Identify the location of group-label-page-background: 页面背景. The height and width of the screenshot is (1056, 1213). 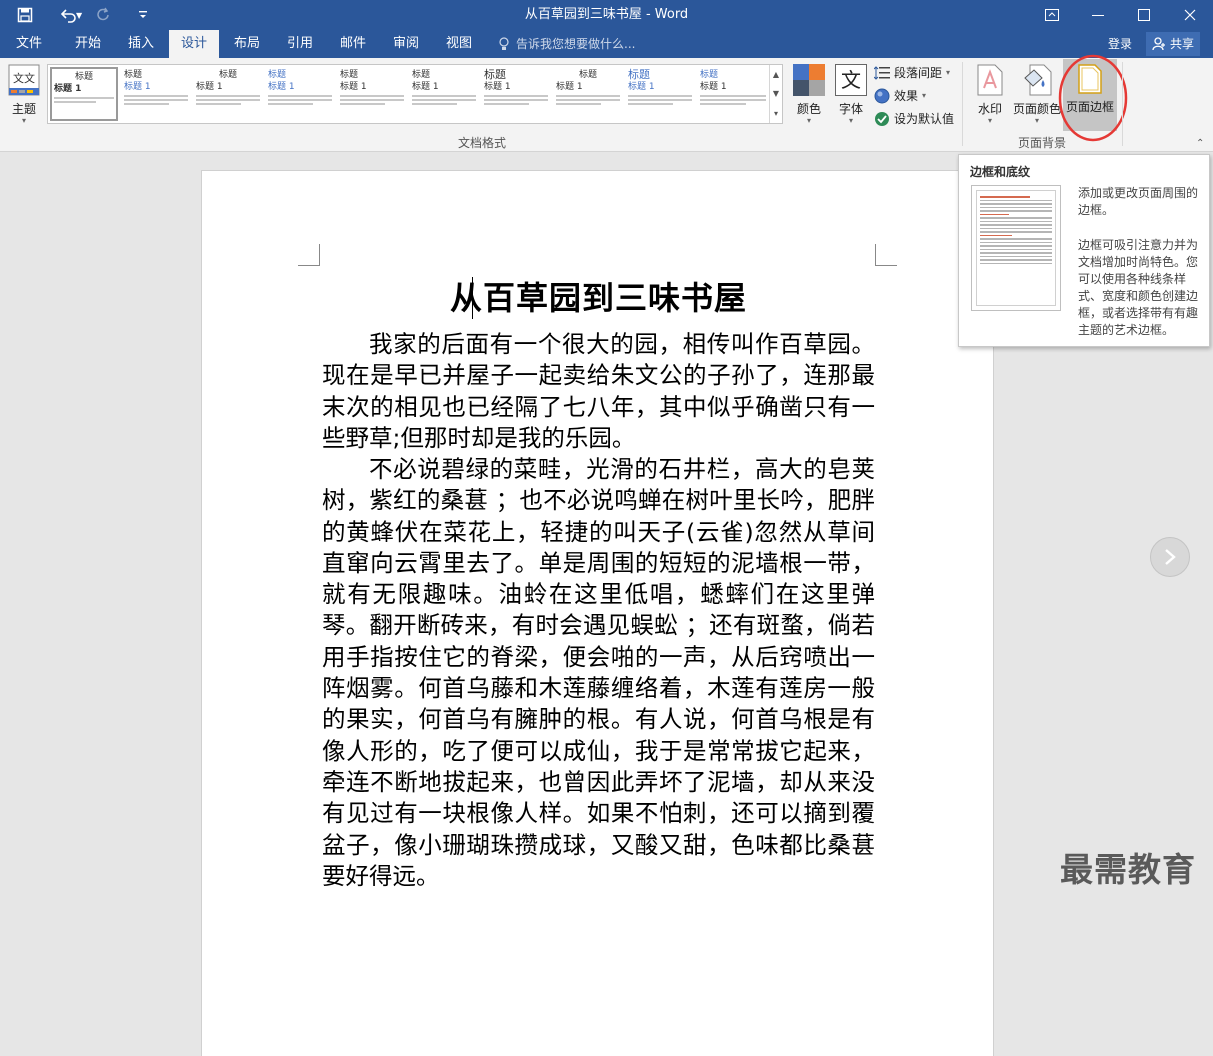
(1042, 143).